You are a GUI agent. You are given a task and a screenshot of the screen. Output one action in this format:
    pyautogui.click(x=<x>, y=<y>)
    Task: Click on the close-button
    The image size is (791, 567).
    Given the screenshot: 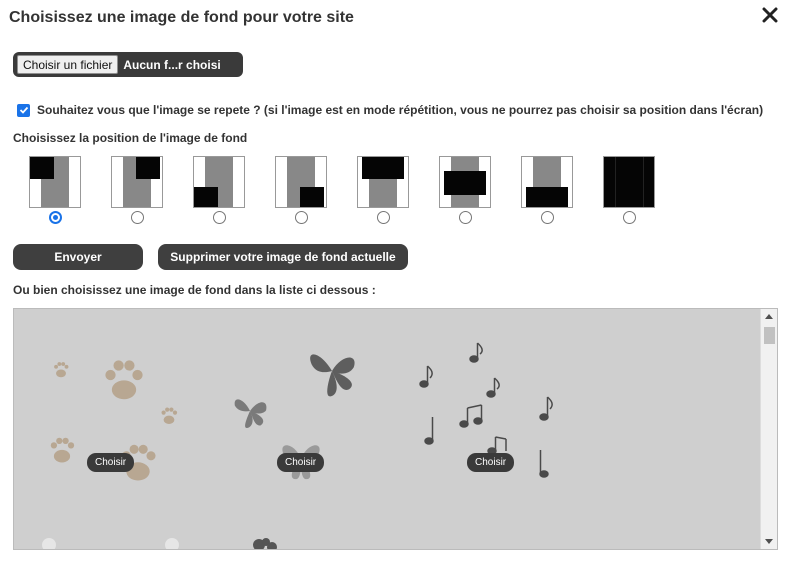 What is the action you would take?
    pyautogui.click(x=771, y=17)
    